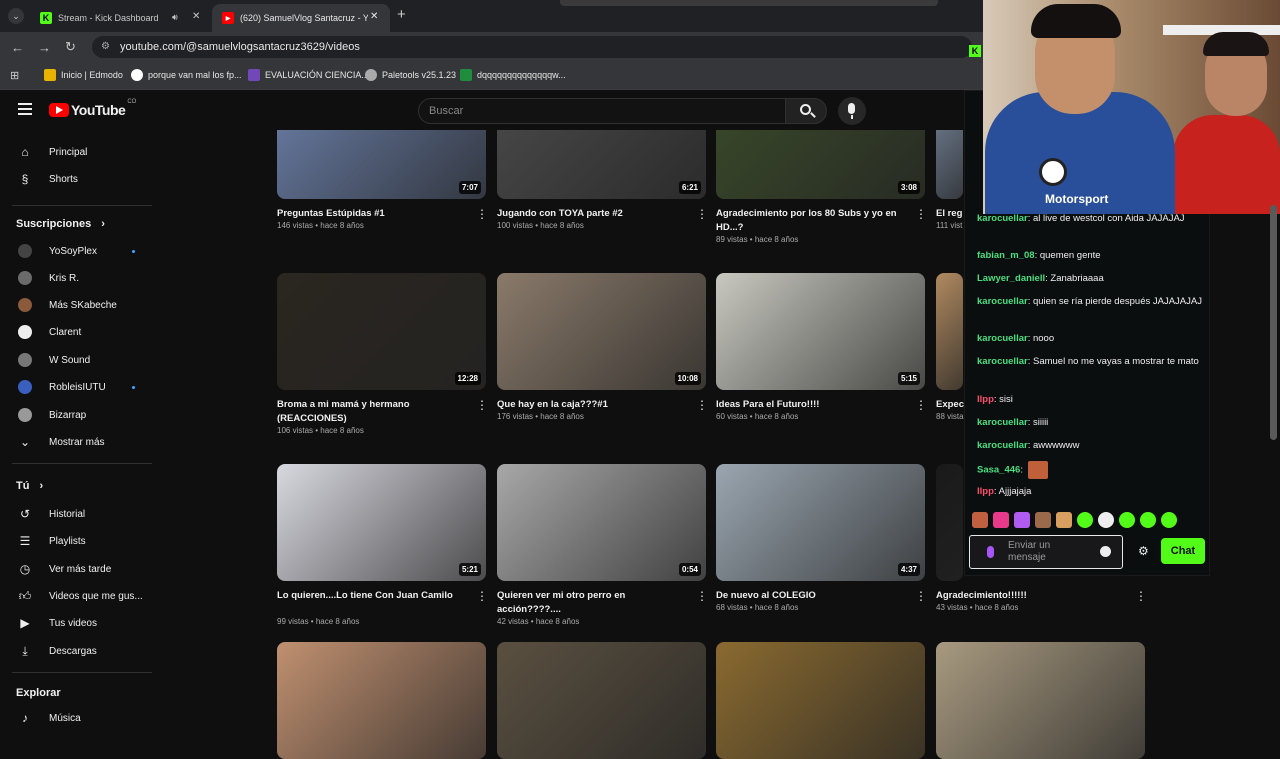  I want to click on sidebar-sub-clarent: Clarent, so click(79, 332).